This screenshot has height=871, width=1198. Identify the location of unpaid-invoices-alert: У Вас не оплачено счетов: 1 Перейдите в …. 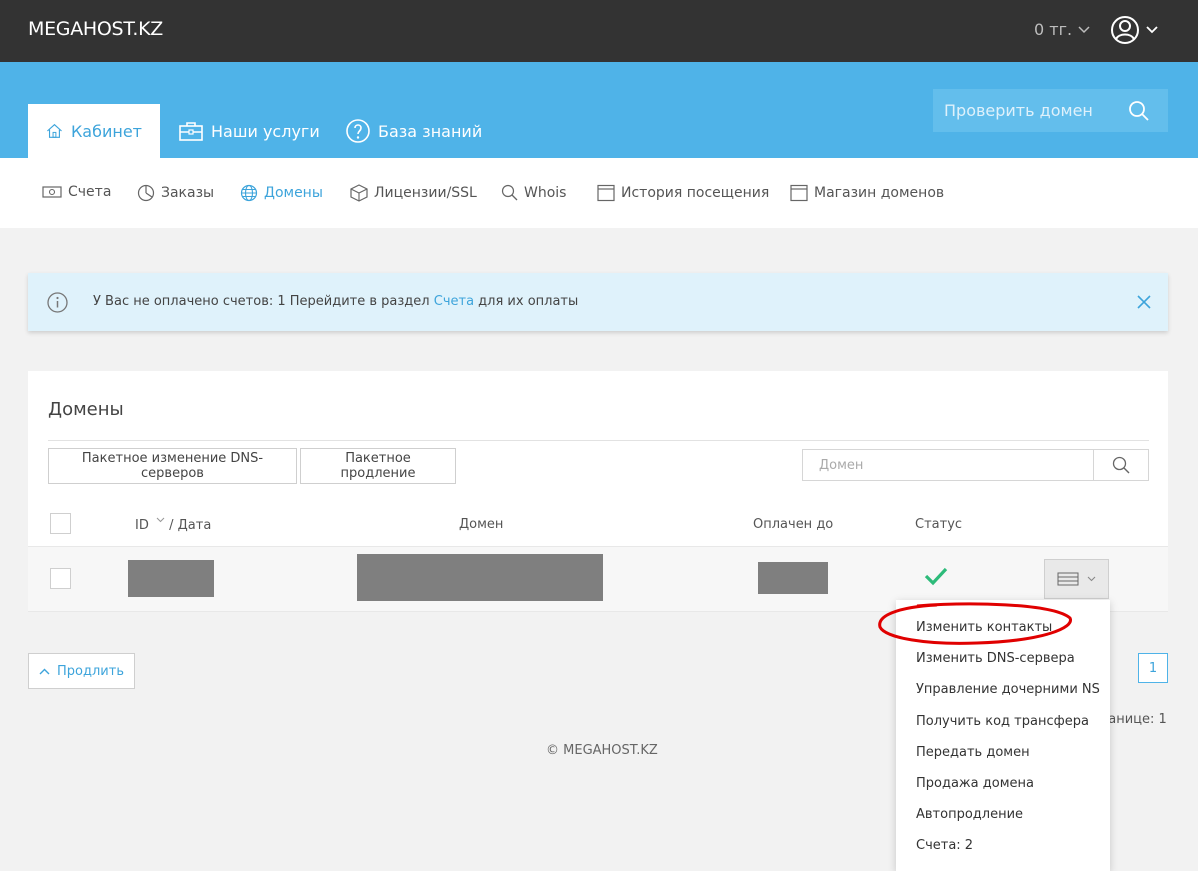
(598, 302).